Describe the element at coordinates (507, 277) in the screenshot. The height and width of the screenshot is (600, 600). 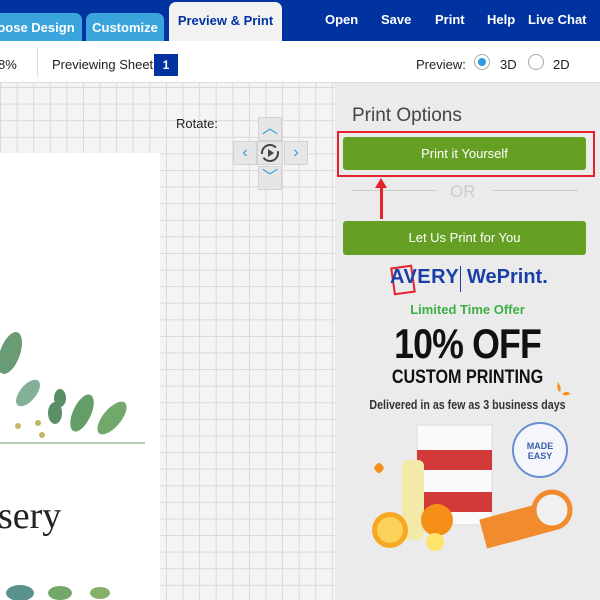
I see `weprint-logo: WePrint.` at that location.